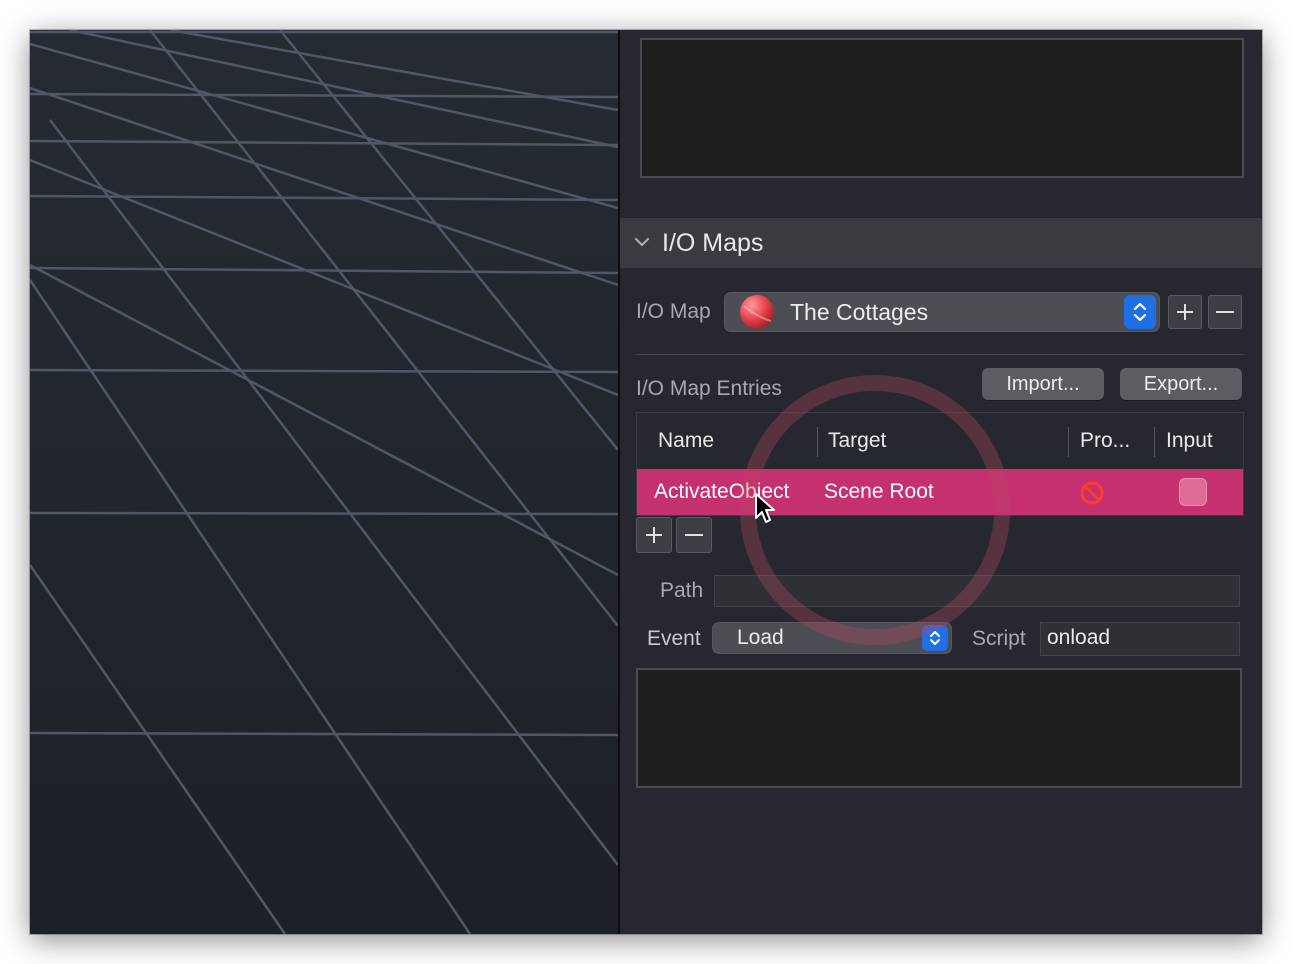 The image size is (1292, 964). I want to click on section-title: I/O Maps, so click(713, 243).